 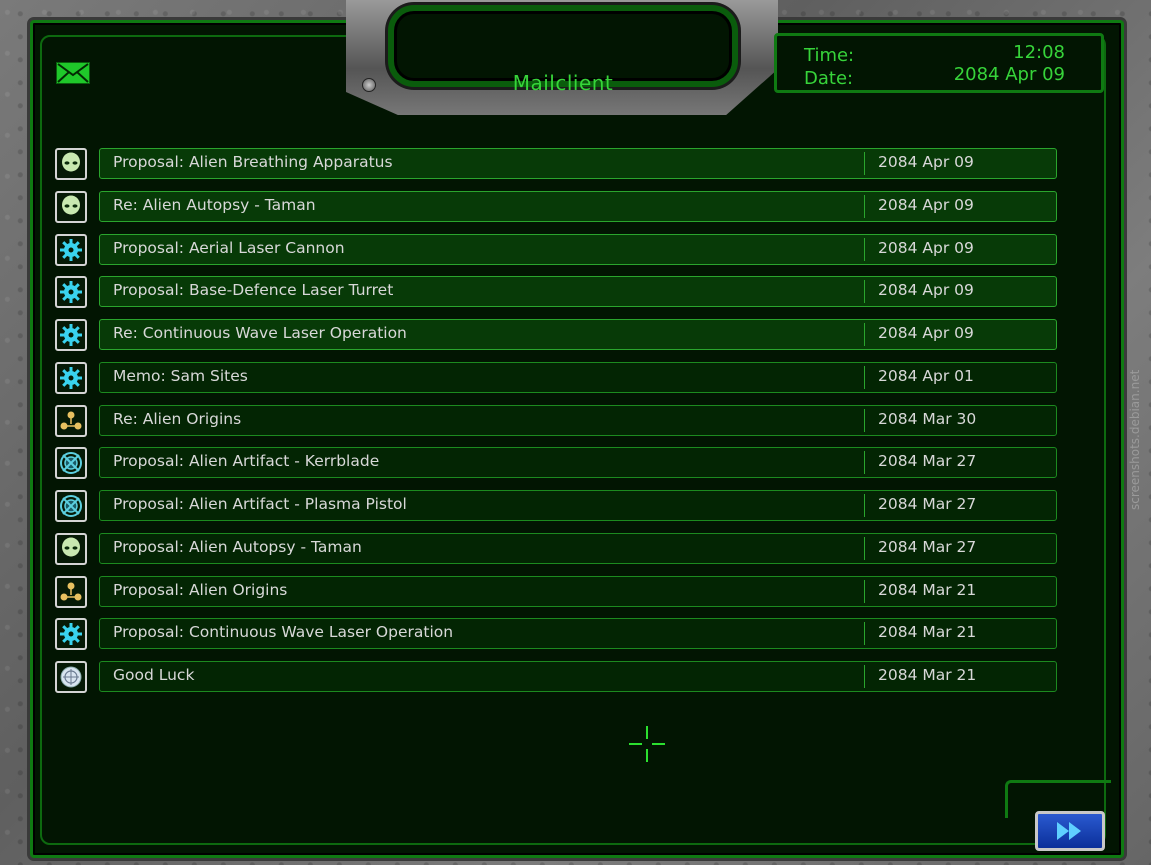 What do you see at coordinates (563, 50) in the screenshot?
I see `title-box: Mailclient` at bounding box center [563, 50].